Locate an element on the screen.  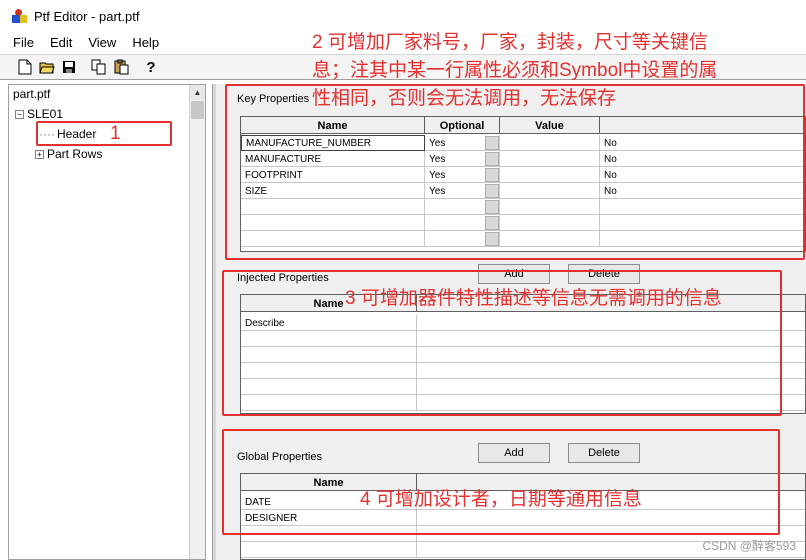
app-icon is located at coordinates (20, 16).